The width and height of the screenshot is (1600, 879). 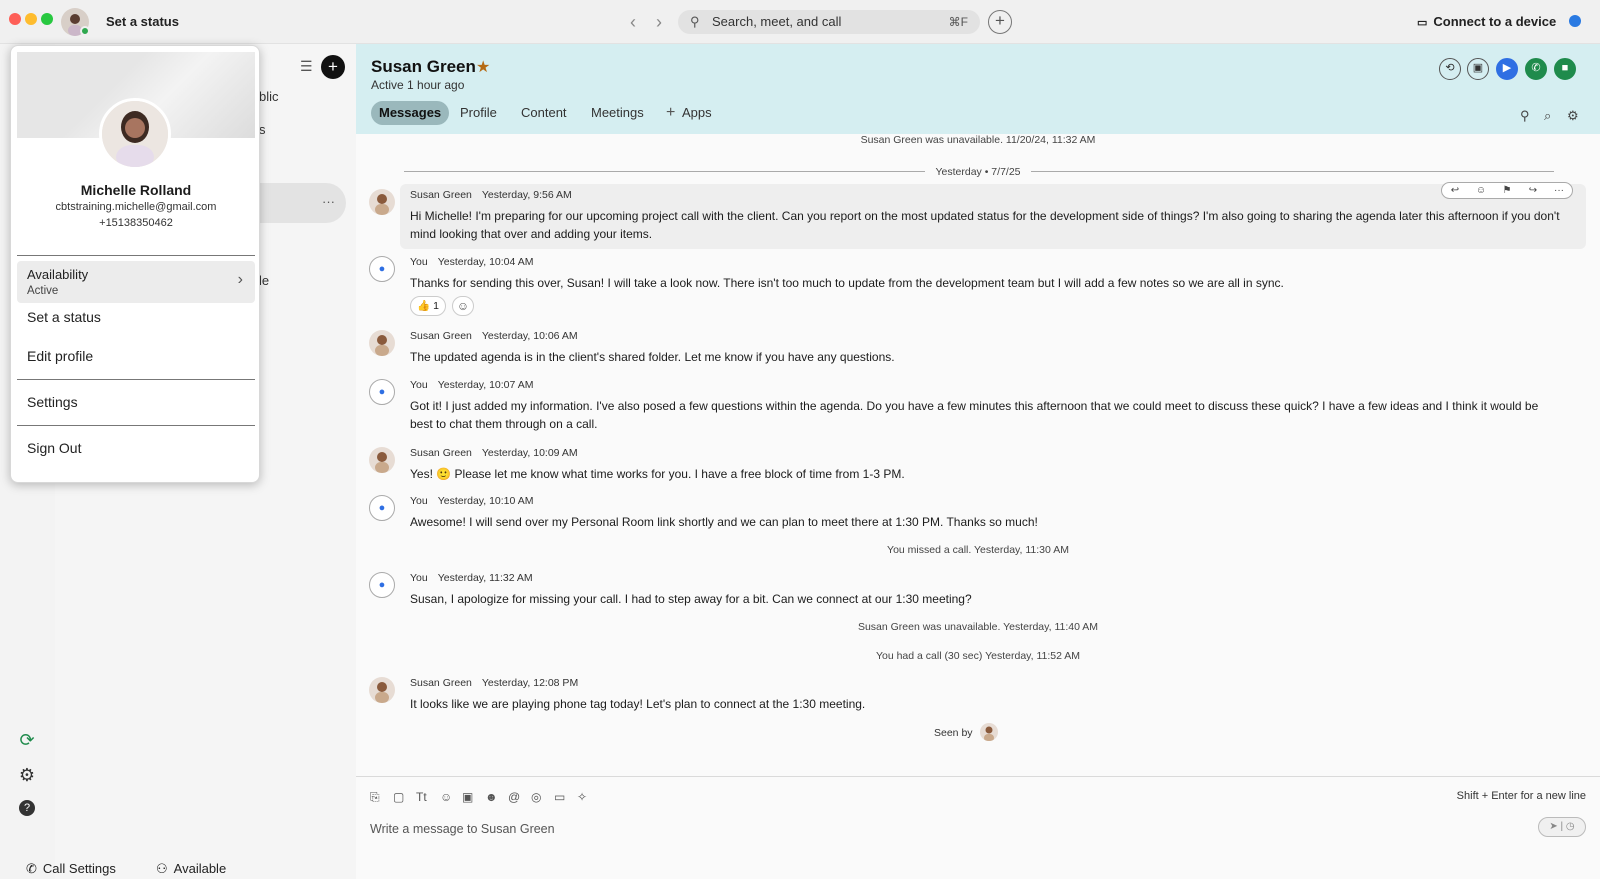 I want to click on system-message: You missed a call. Yesterday, 11:30 AM, so click(x=978, y=550).